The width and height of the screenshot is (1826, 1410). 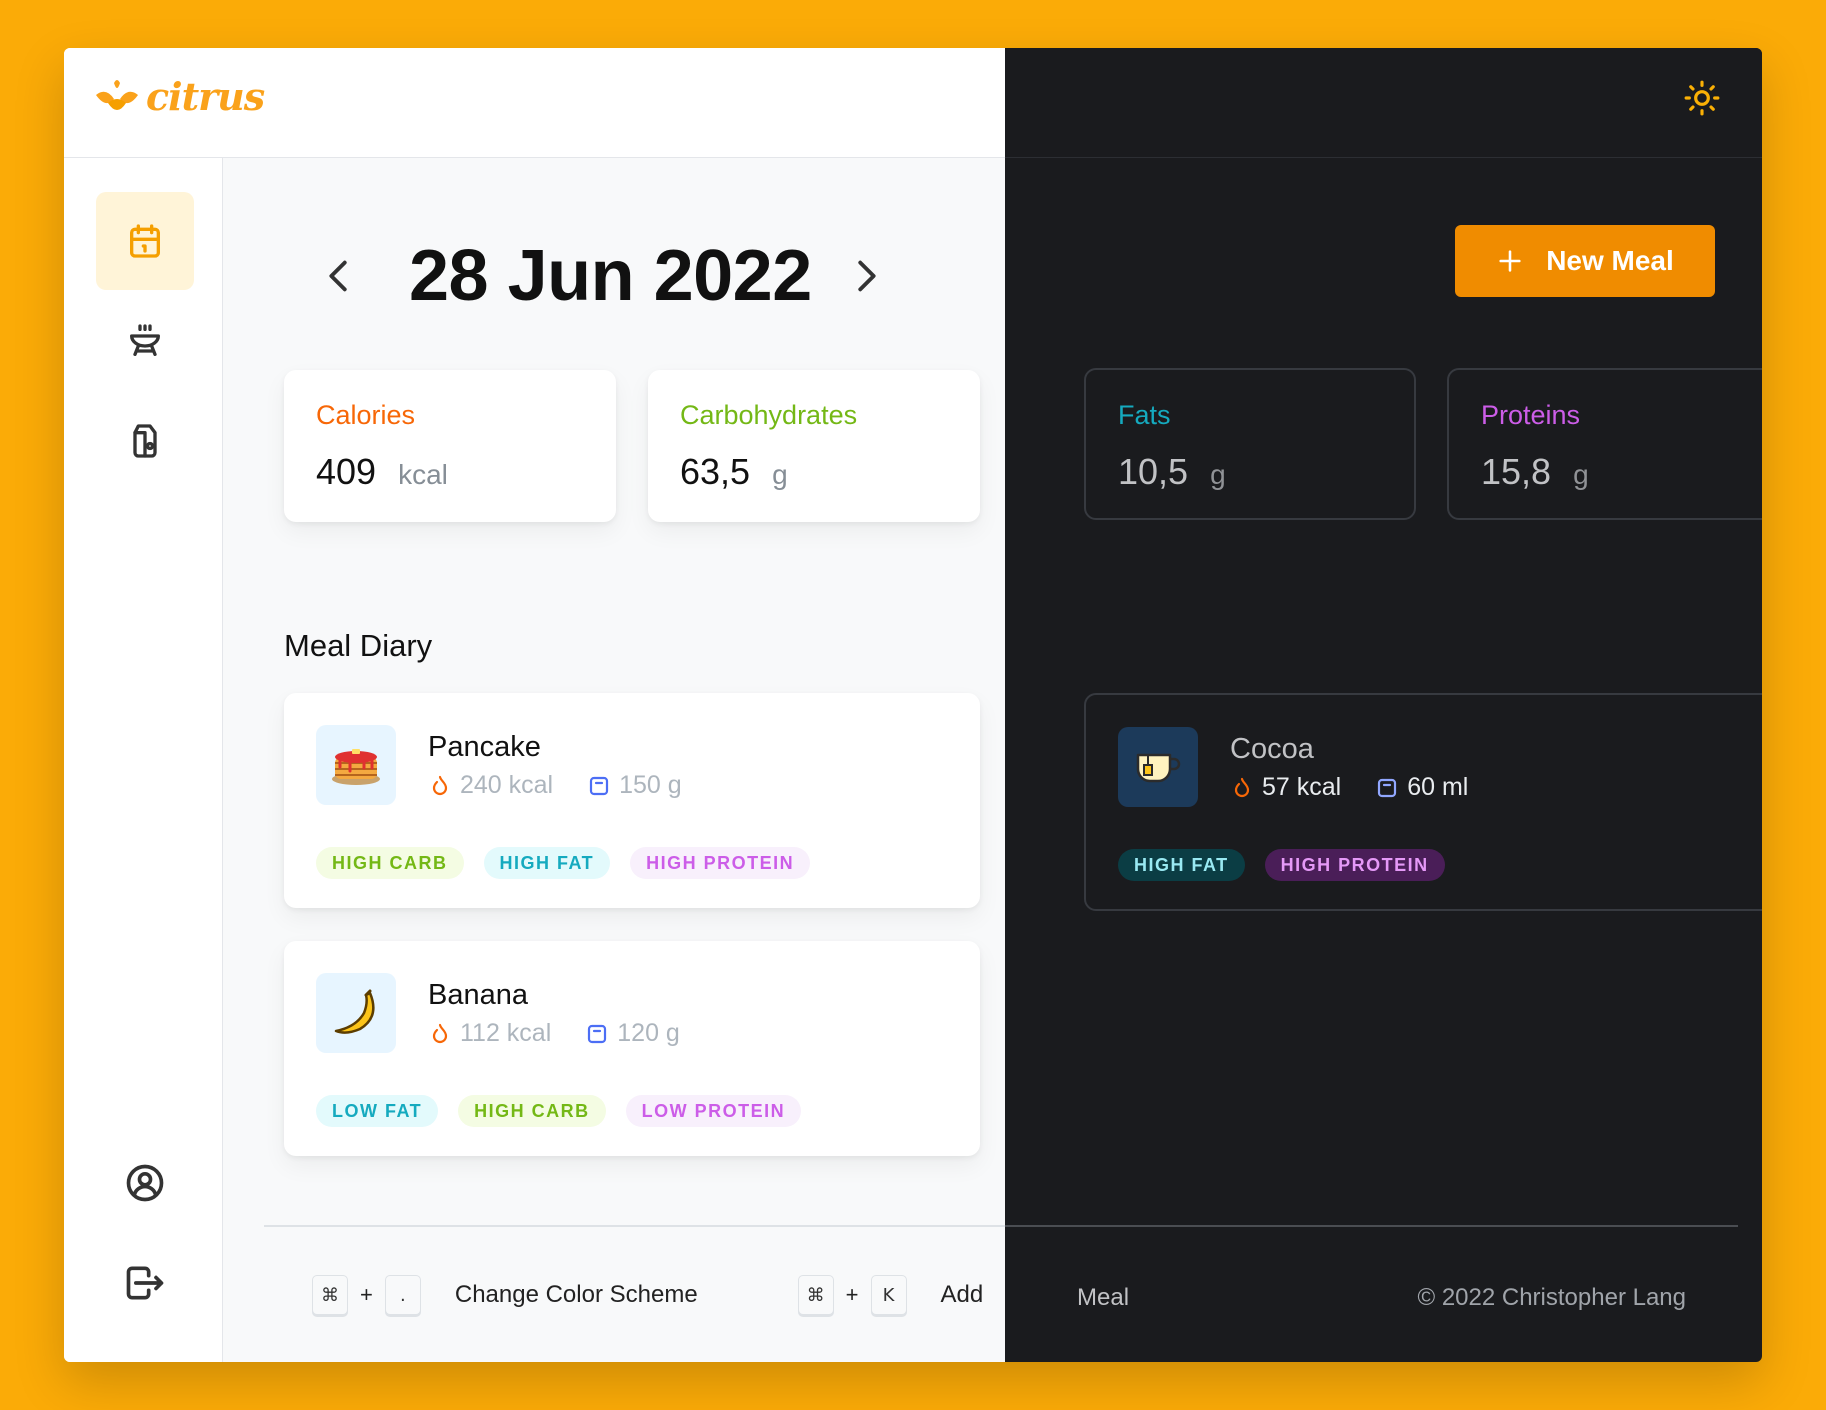 I want to click on stat-unit: kcal, so click(x=423, y=474).